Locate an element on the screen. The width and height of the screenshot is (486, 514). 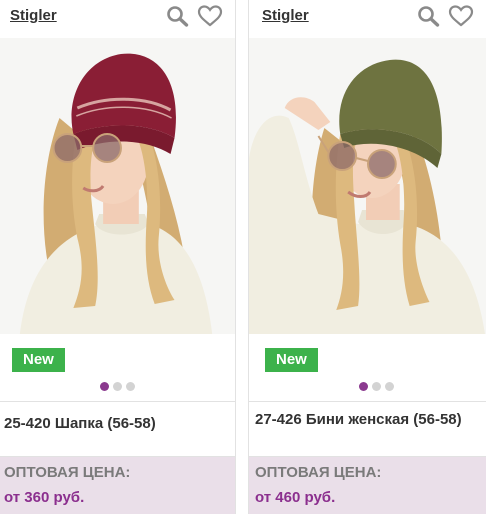
price-value: от 460 руб. is located at coordinates (295, 497).